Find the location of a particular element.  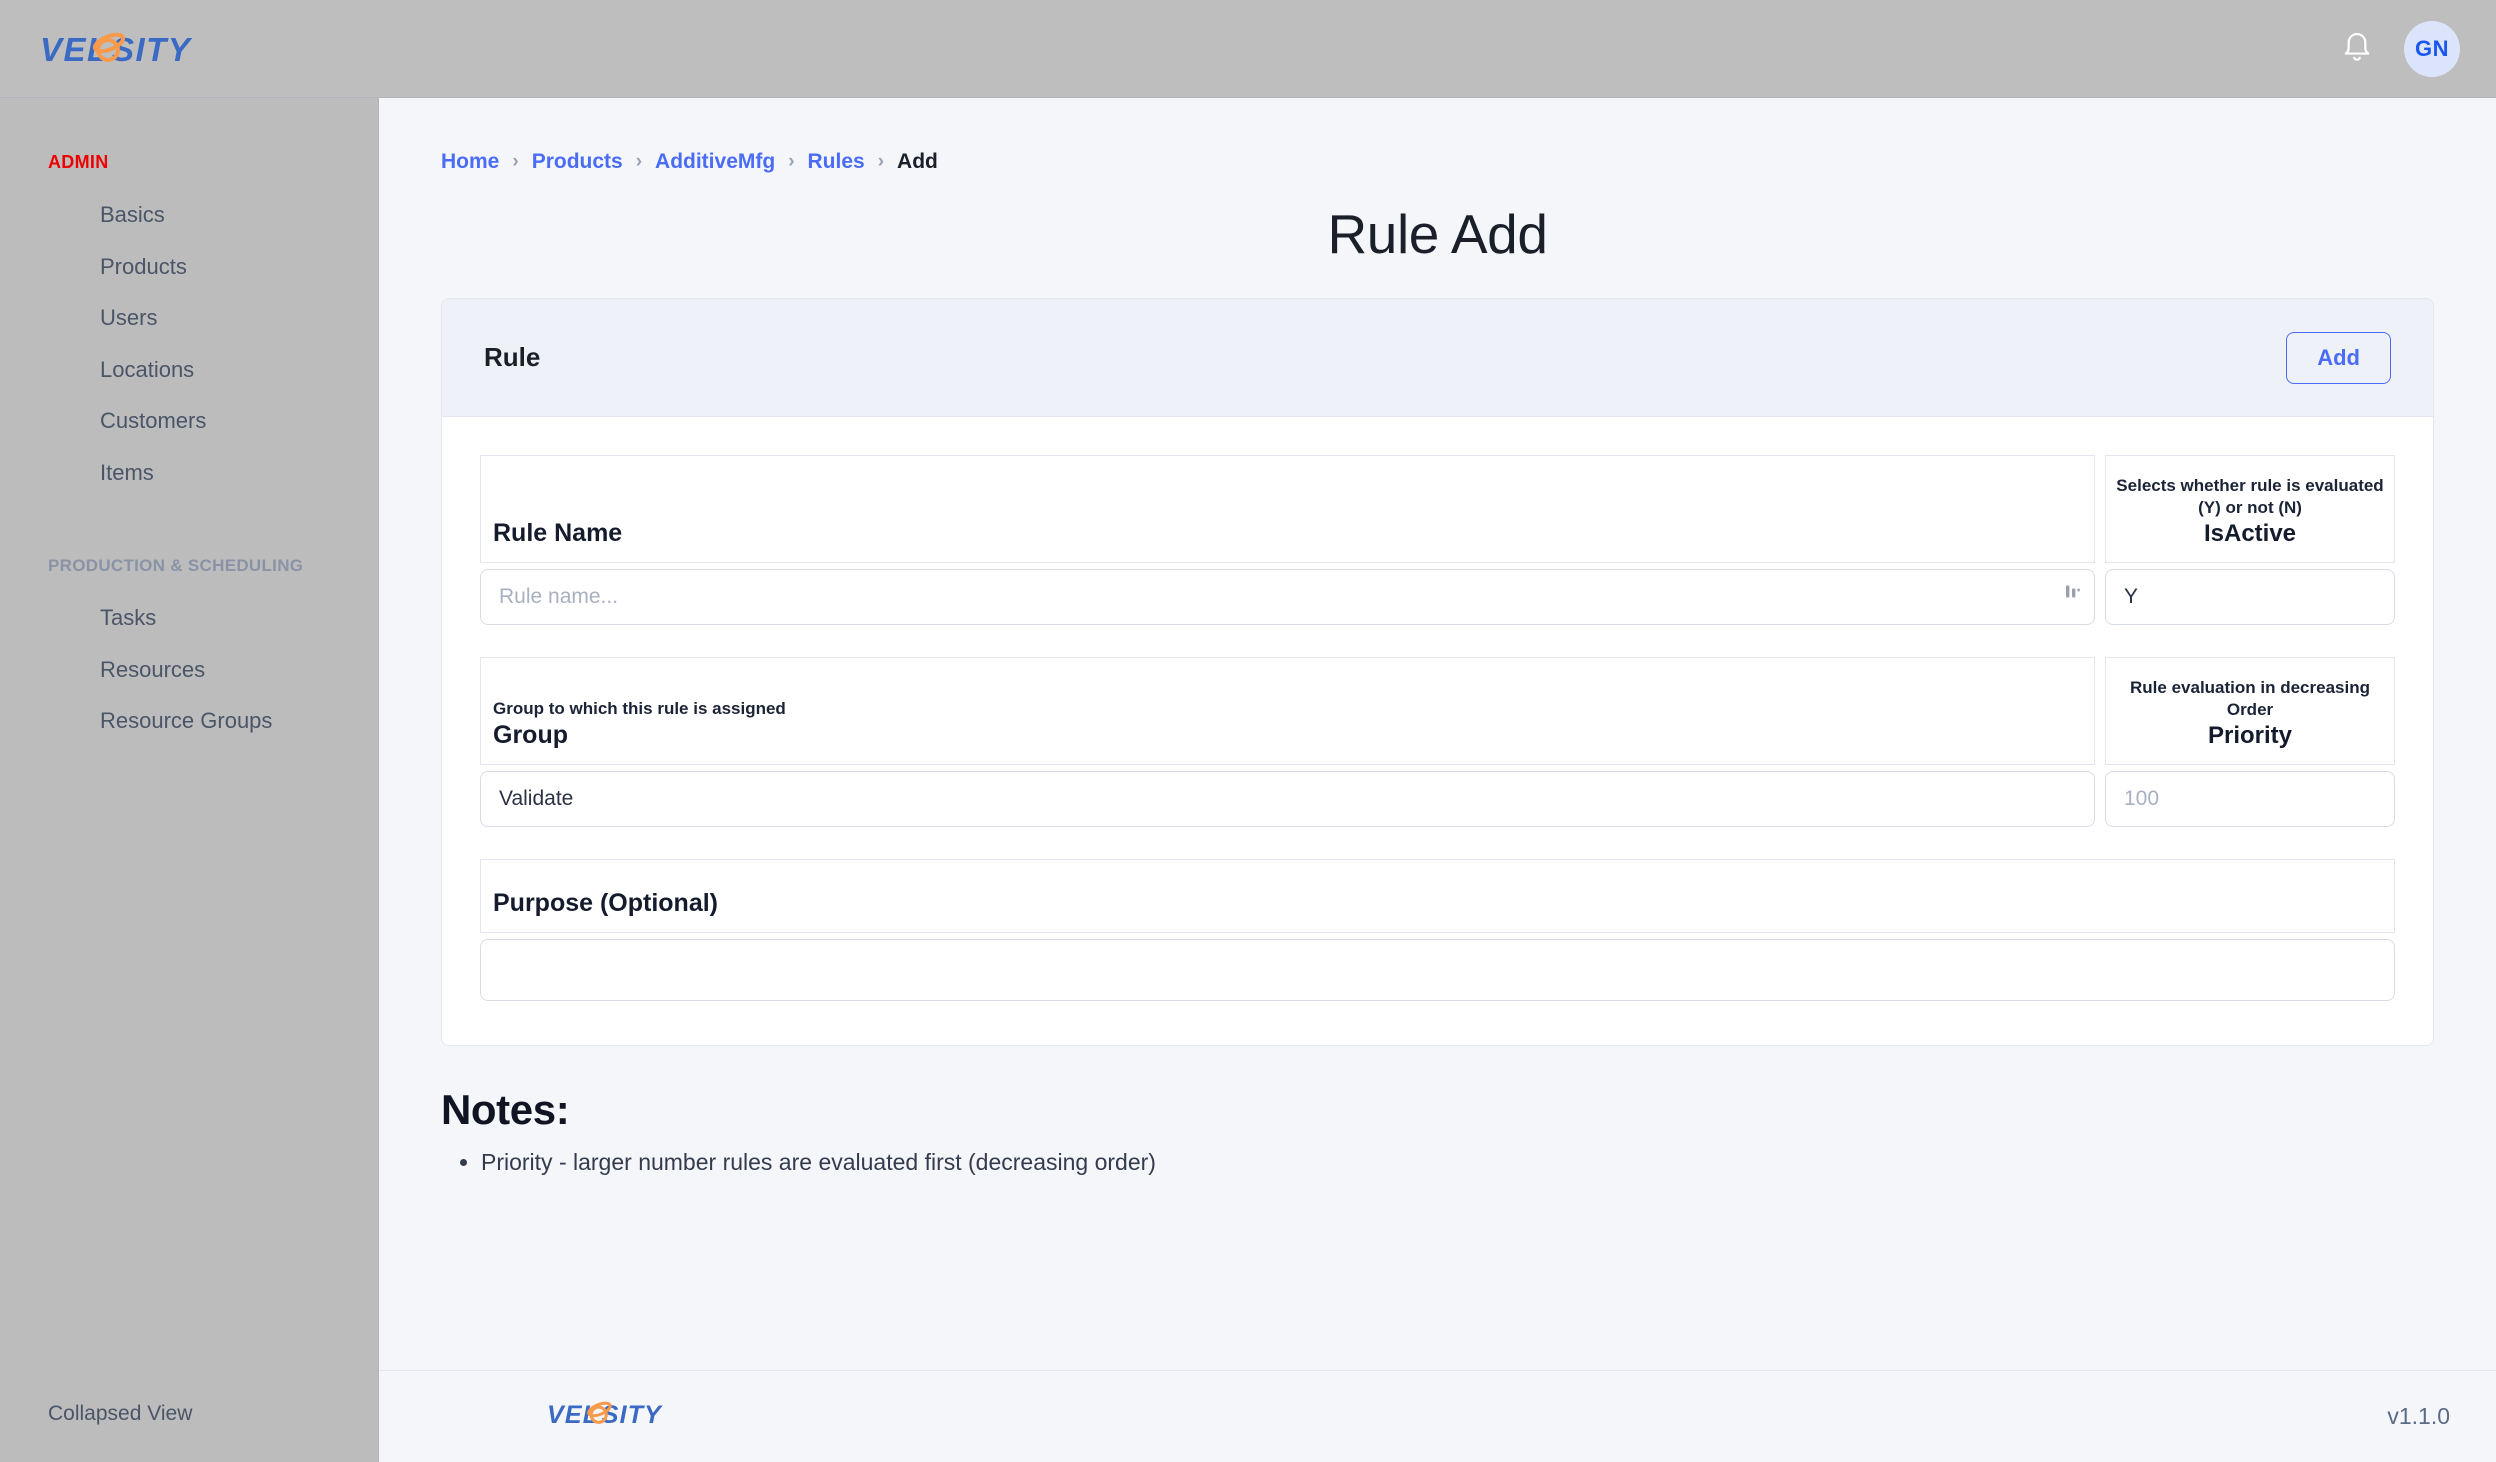

is-active-input is located at coordinates (2250, 597).